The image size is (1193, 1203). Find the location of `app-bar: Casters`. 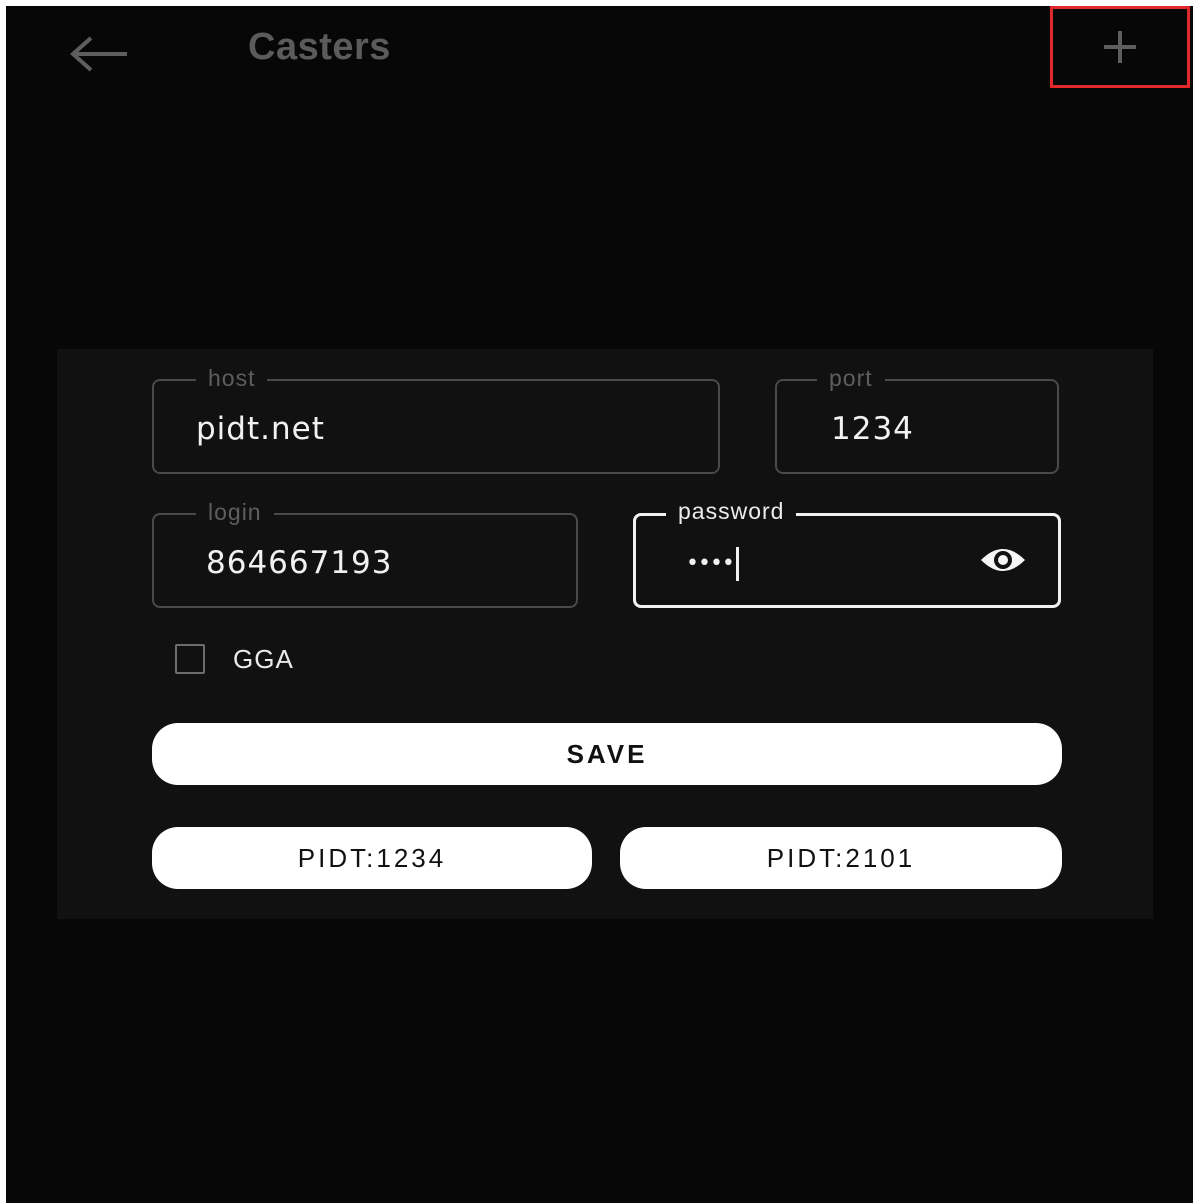

app-bar: Casters is located at coordinates (599, 52).